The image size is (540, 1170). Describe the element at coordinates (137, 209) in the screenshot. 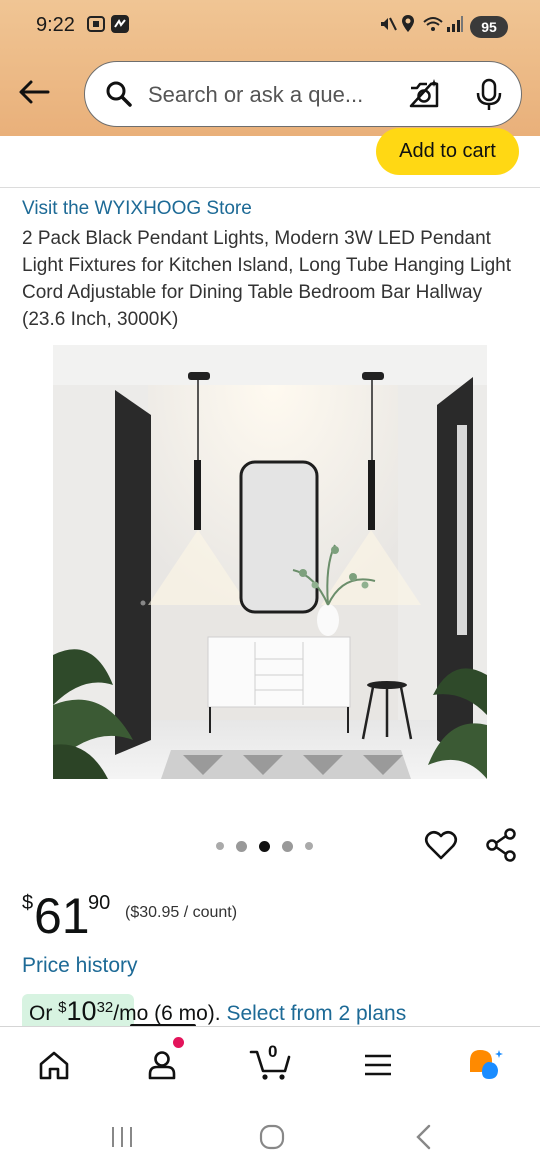

I see `store-link: Visit the WYIXHOOG Store` at that location.